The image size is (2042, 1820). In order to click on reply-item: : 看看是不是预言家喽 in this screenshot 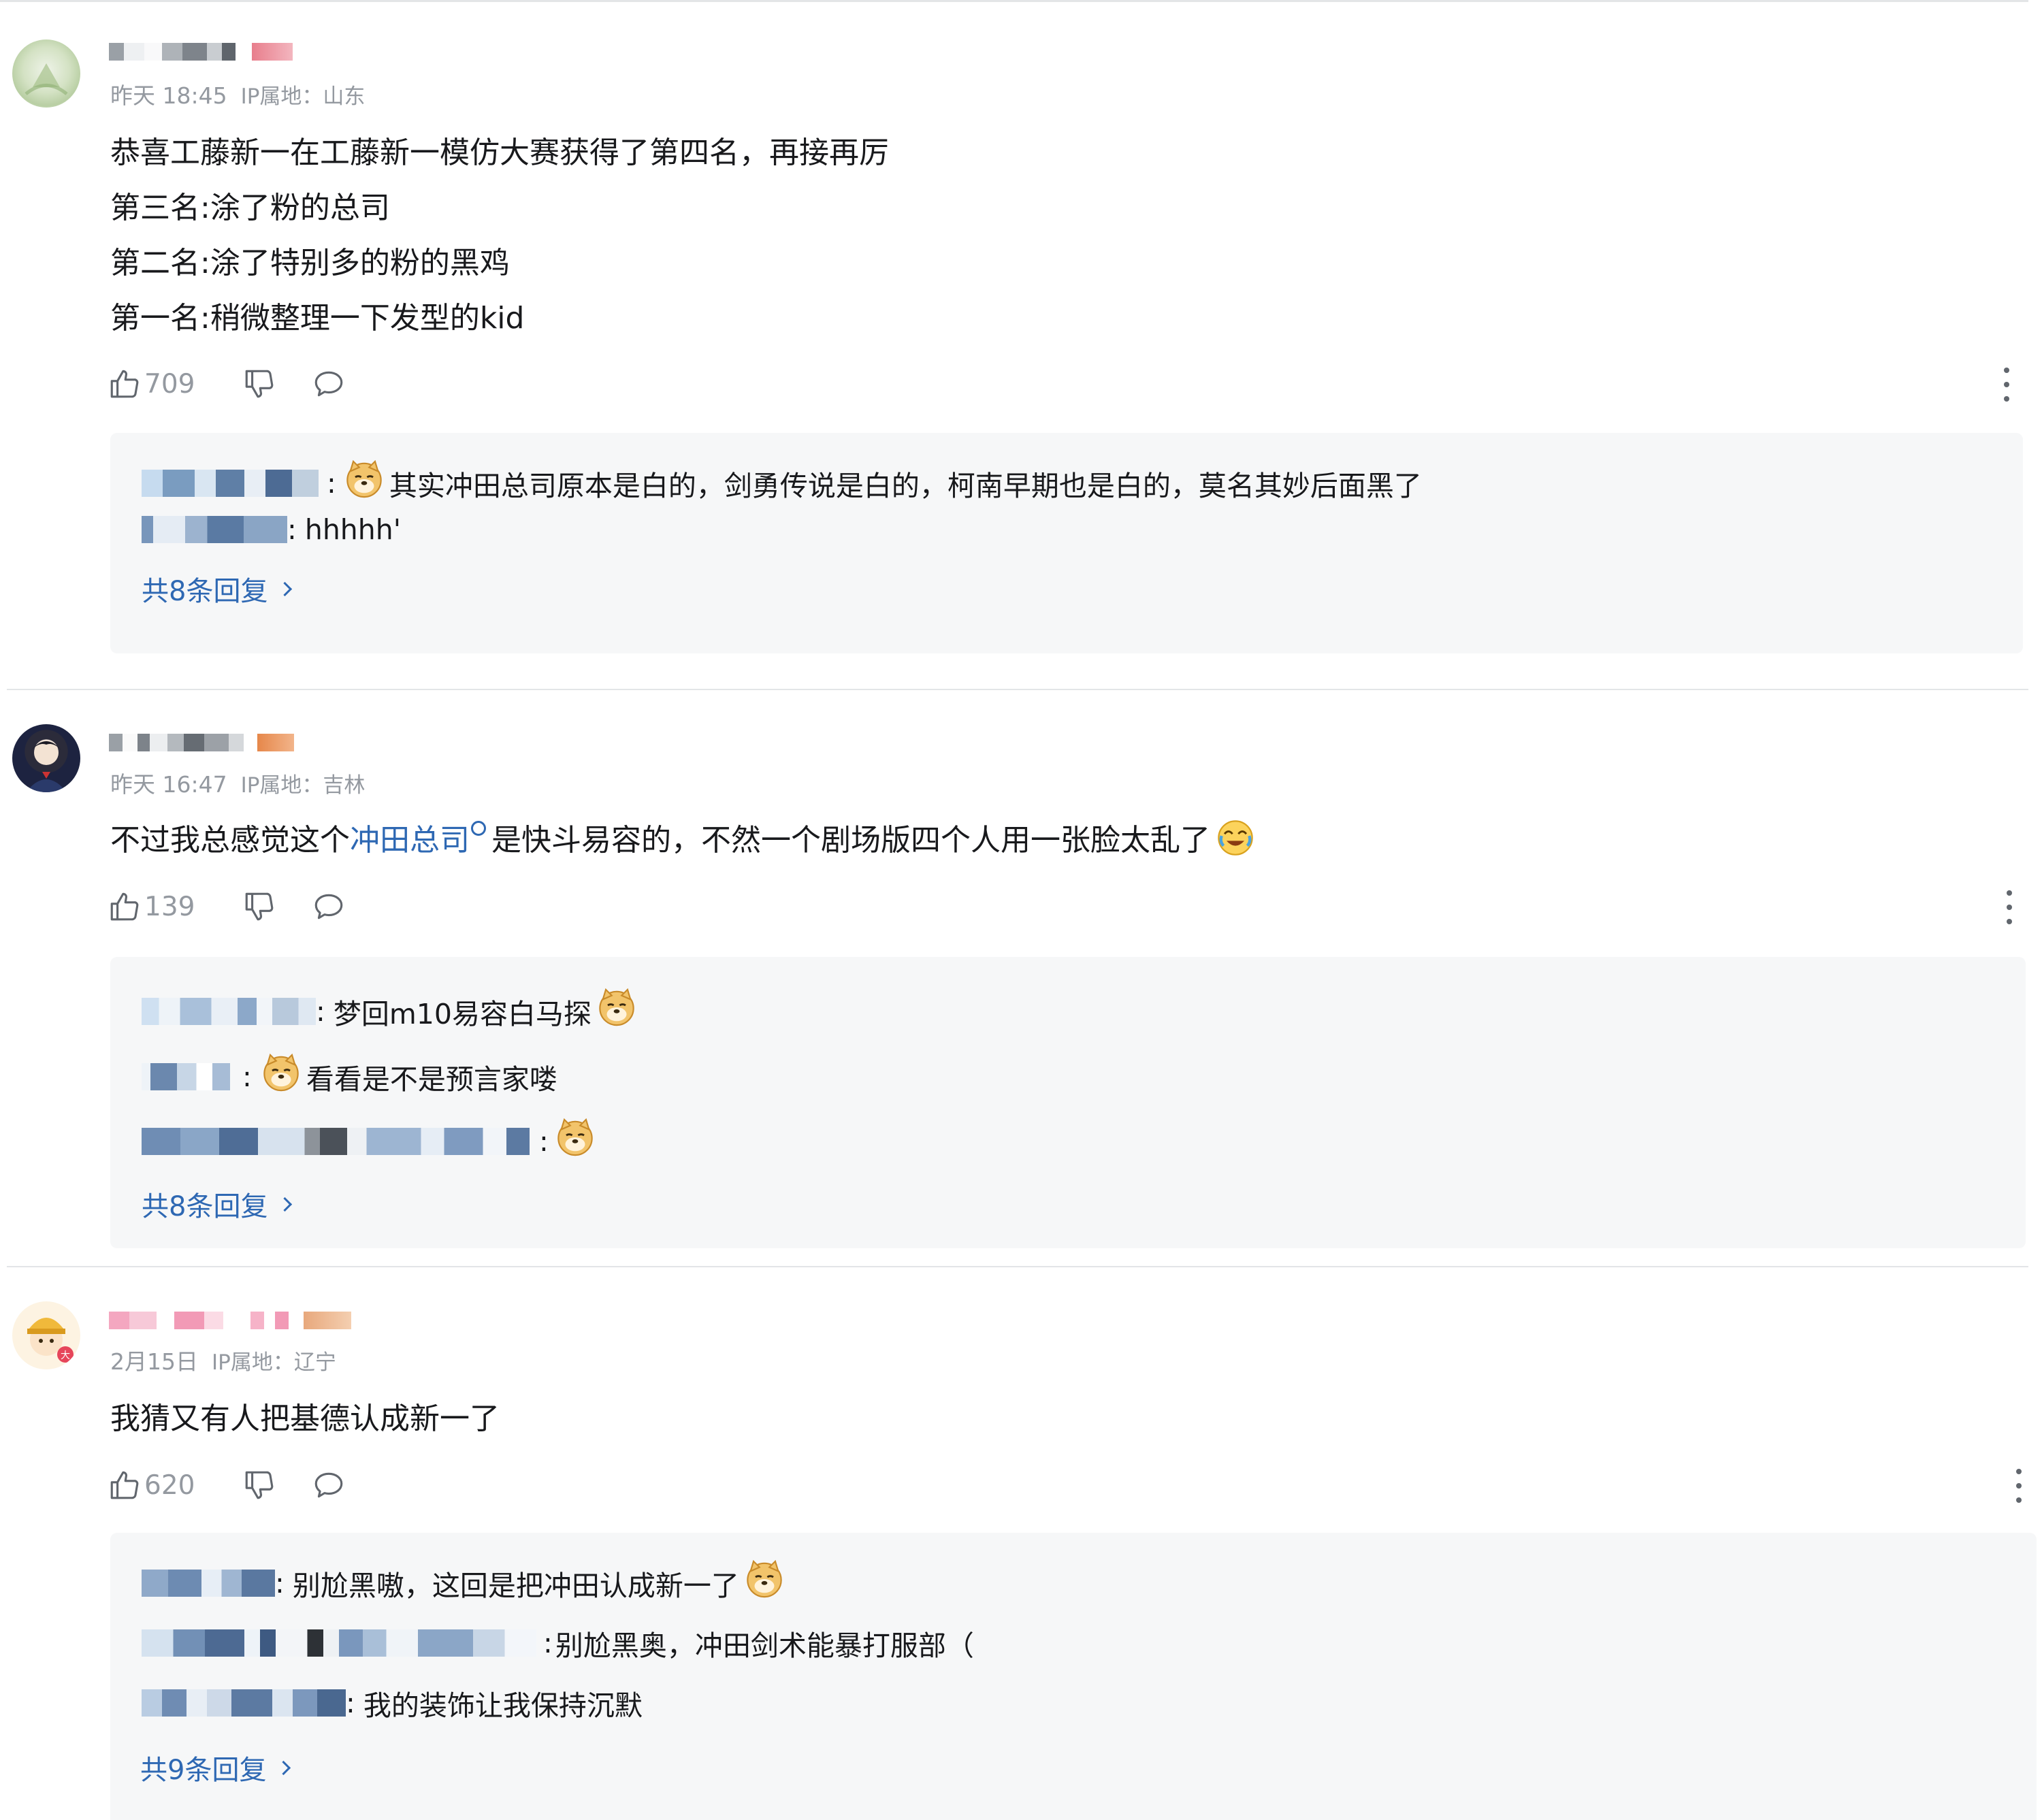, I will do `click(349, 1077)`.